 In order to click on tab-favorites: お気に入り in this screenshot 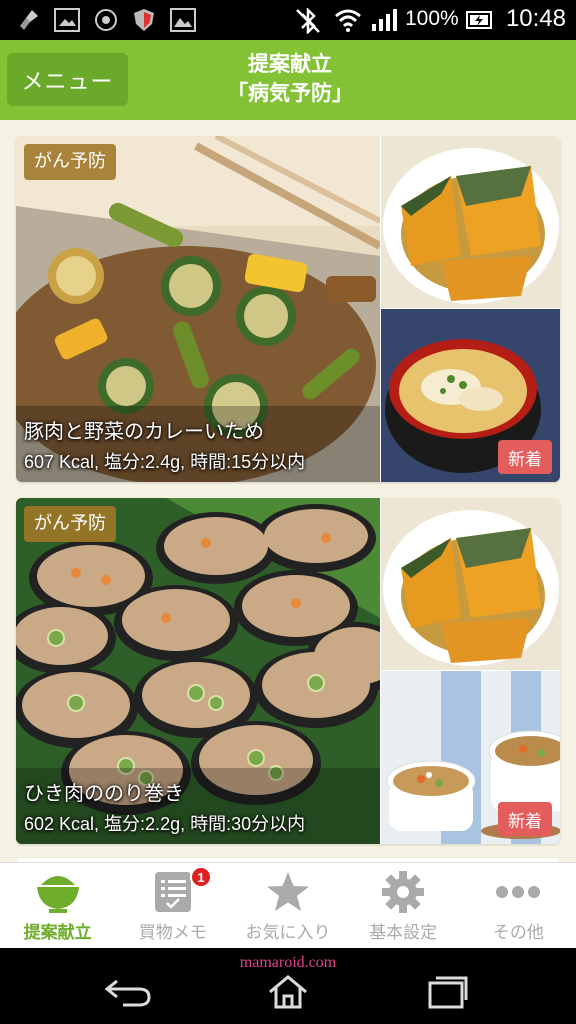, I will do `click(287, 906)`.